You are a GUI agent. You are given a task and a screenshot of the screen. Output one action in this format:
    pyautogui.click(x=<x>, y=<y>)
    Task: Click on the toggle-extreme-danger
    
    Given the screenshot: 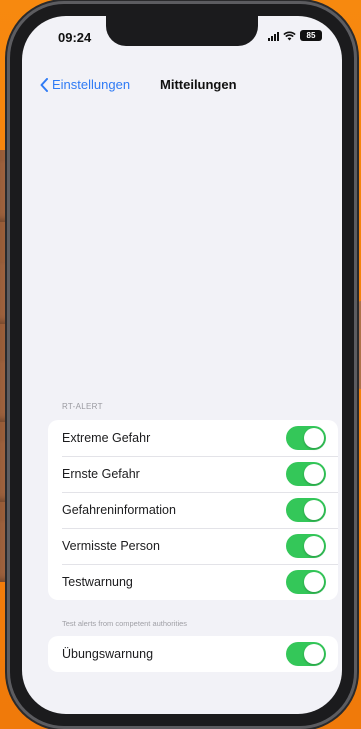 What is the action you would take?
    pyautogui.click(x=306, y=438)
    